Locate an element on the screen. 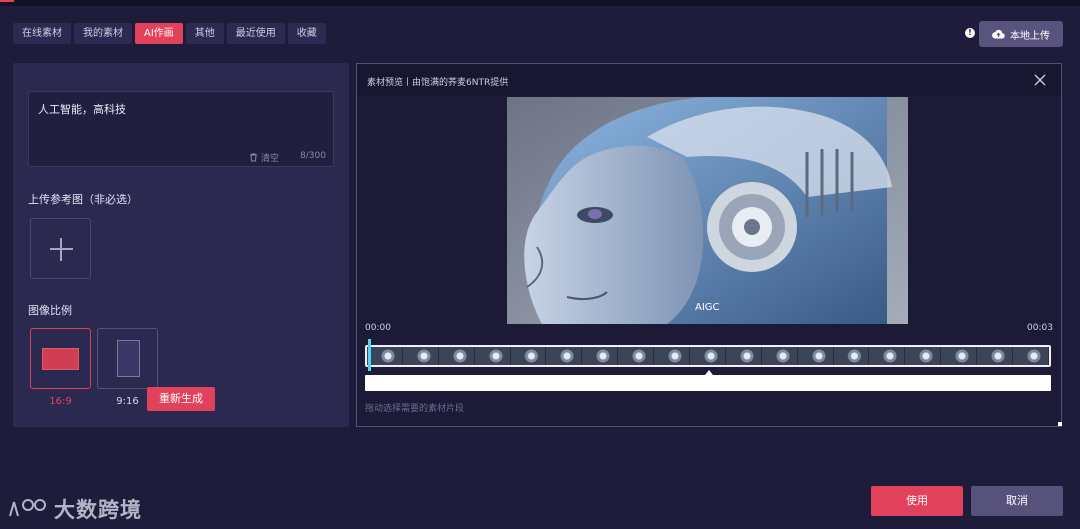 This screenshot has height=529, width=1080. local-upload-button: 本地上传 is located at coordinates (1021, 34).